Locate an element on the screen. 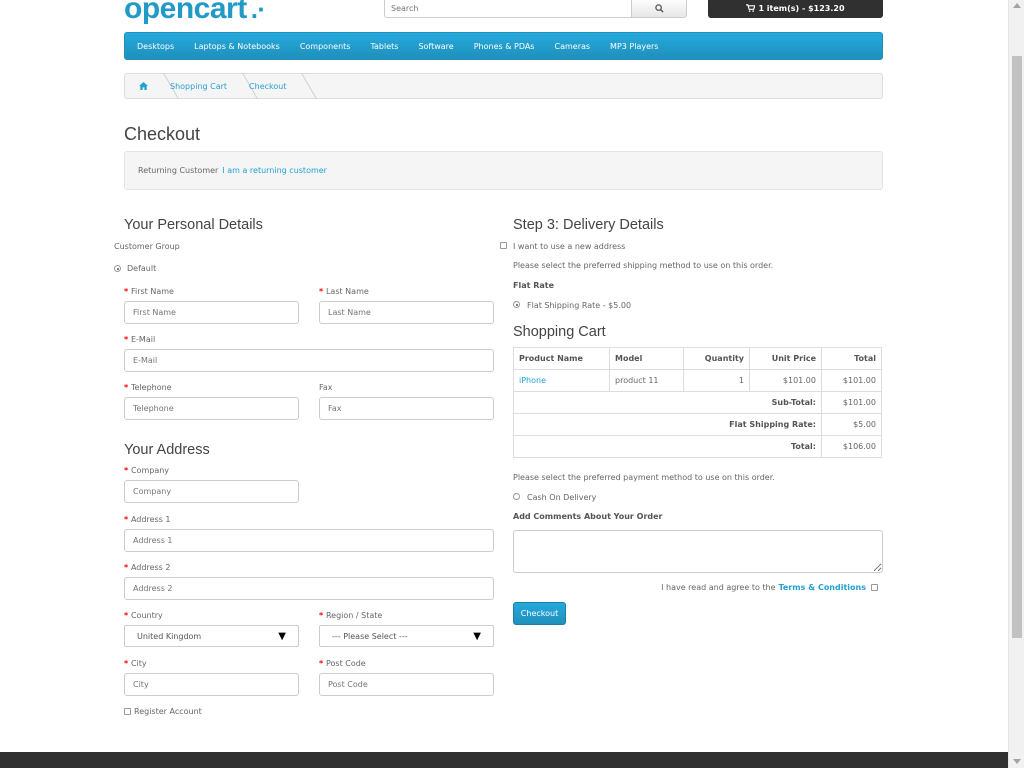 This screenshot has height=768, width=1024. comments-textarea is located at coordinates (698, 551).